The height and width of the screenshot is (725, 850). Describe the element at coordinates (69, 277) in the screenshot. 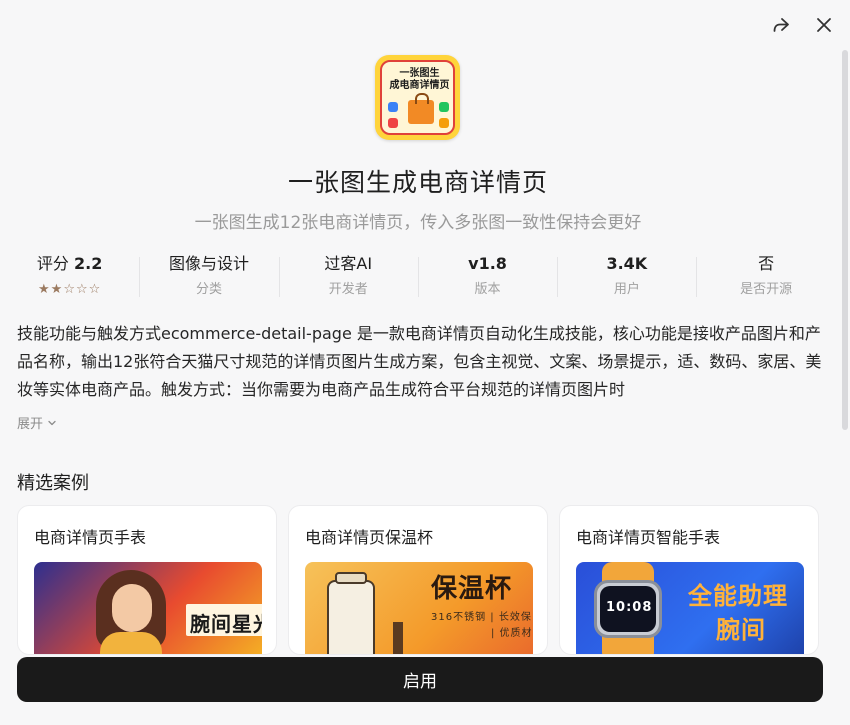

I see `stat-rating: 评分 2.2 ★★☆☆☆` at that location.